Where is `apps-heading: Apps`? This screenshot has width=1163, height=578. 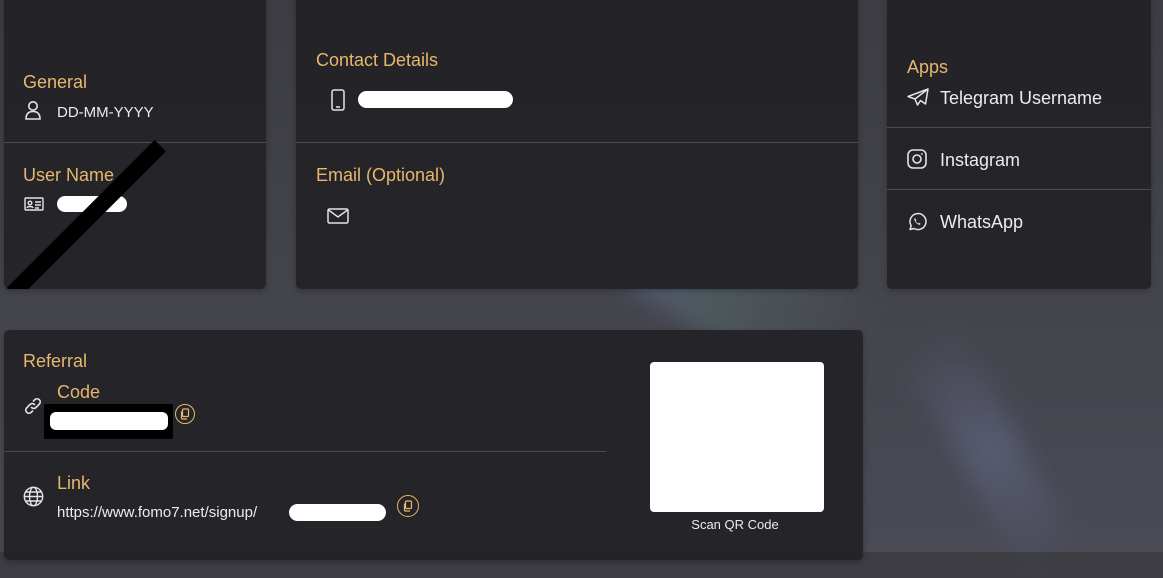 apps-heading: Apps is located at coordinates (928, 67).